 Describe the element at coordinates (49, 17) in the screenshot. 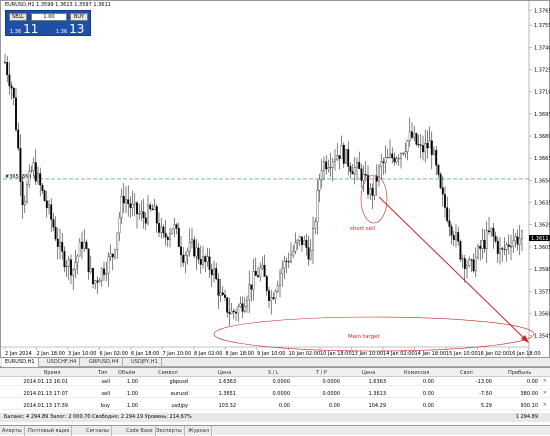

I see `lot-size-input: 1.00` at that location.